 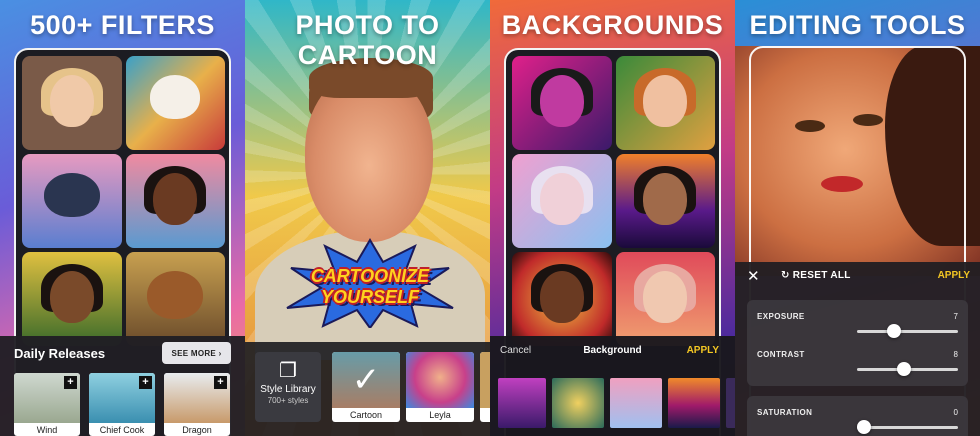 I want to click on slider-card-color: SATURATION 0, so click(x=857, y=416).